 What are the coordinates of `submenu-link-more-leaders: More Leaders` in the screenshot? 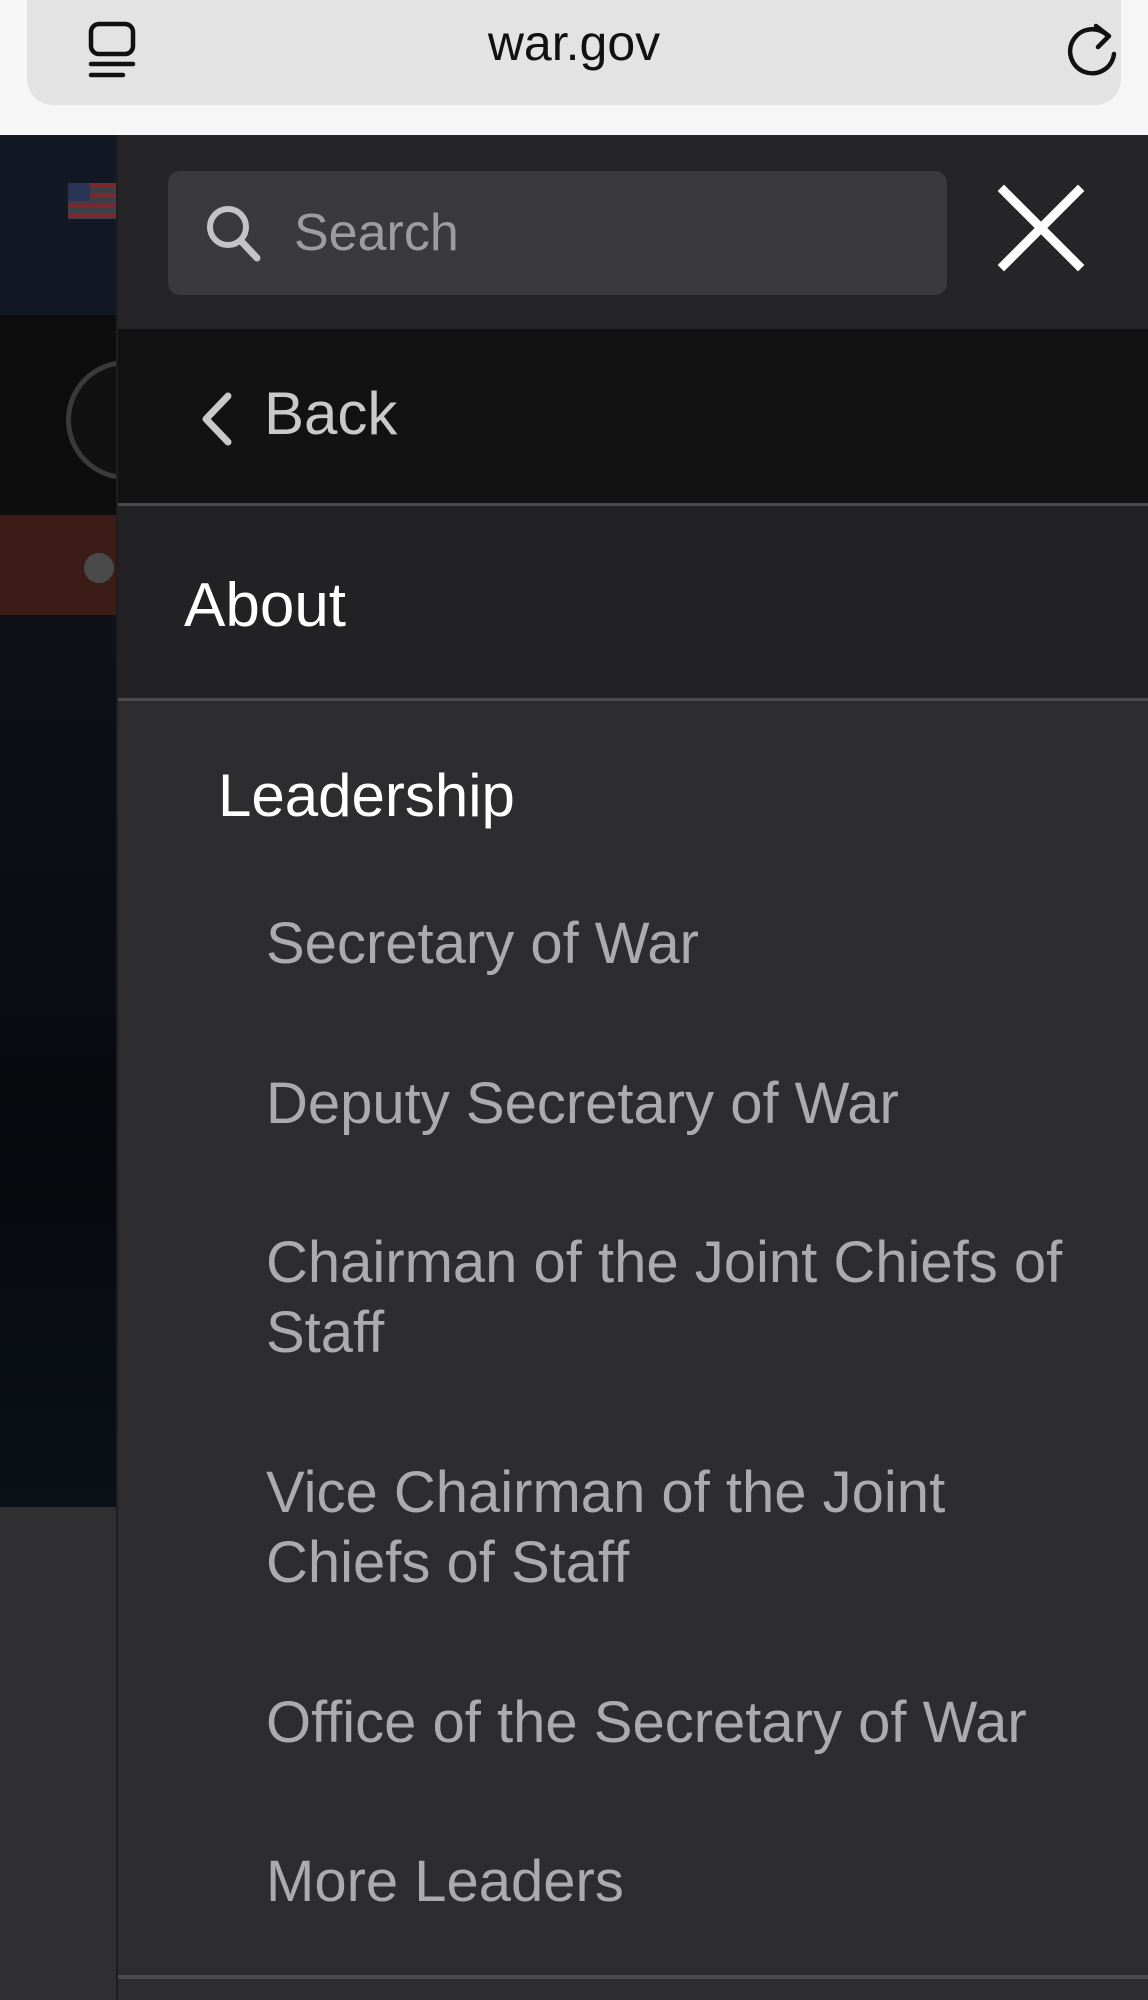 It's located at (666, 1882).